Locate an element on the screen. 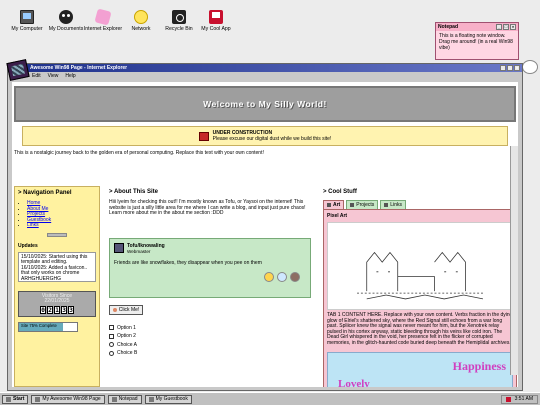 The height and width of the screenshot is (405, 540). system-tray: 3:51 AM is located at coordinates (519, 399).